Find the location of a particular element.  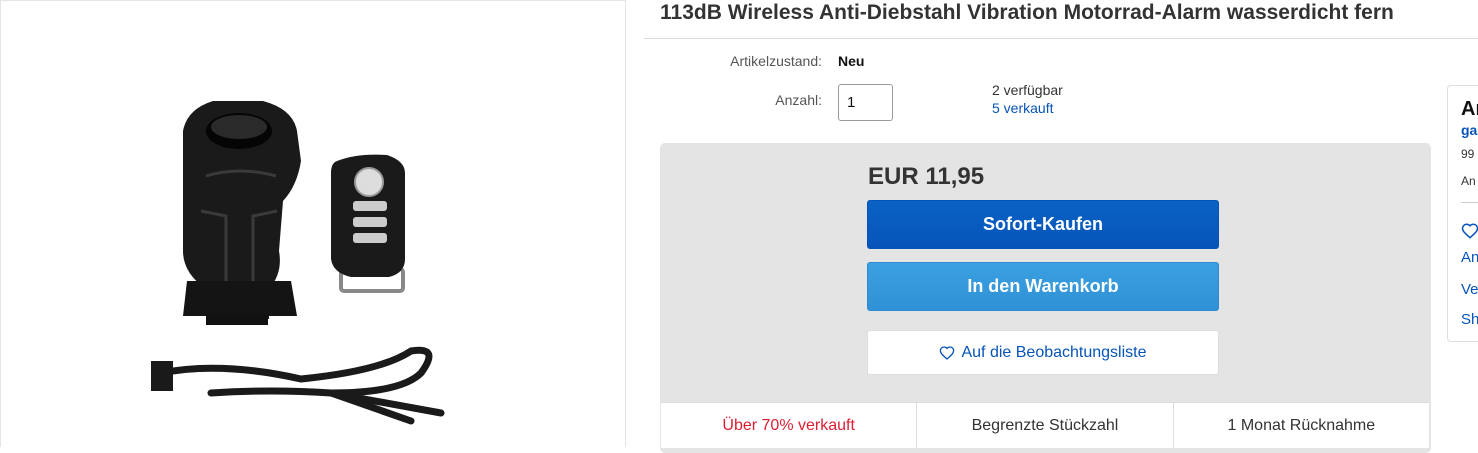

seller-panel-heading: An is located at coordinates (1469, 109).